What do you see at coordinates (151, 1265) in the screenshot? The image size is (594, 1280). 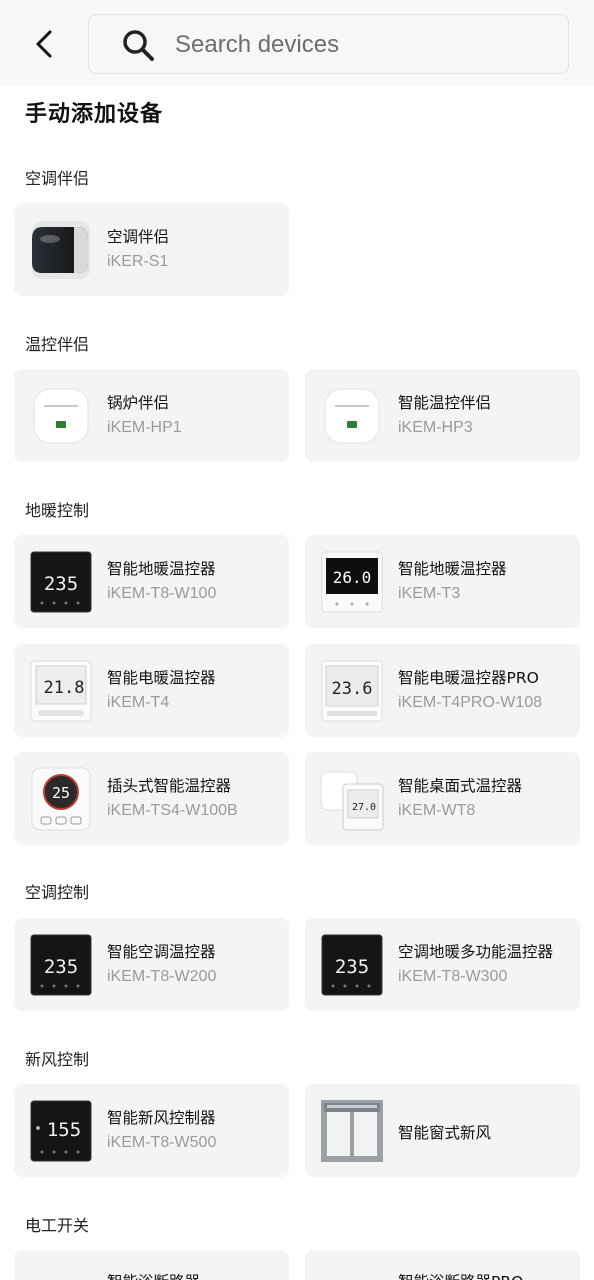 I see `device-card: 智能浴断路器` at bounding box center [151, 1265].